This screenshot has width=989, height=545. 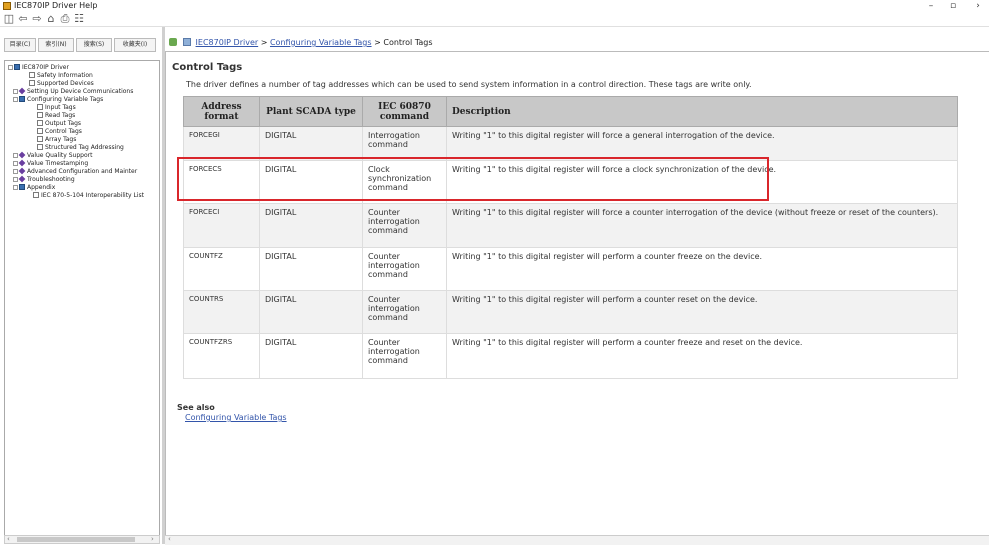 I want to click on window-title: IEC870IP Driver Help, so click(x=56, y=5).